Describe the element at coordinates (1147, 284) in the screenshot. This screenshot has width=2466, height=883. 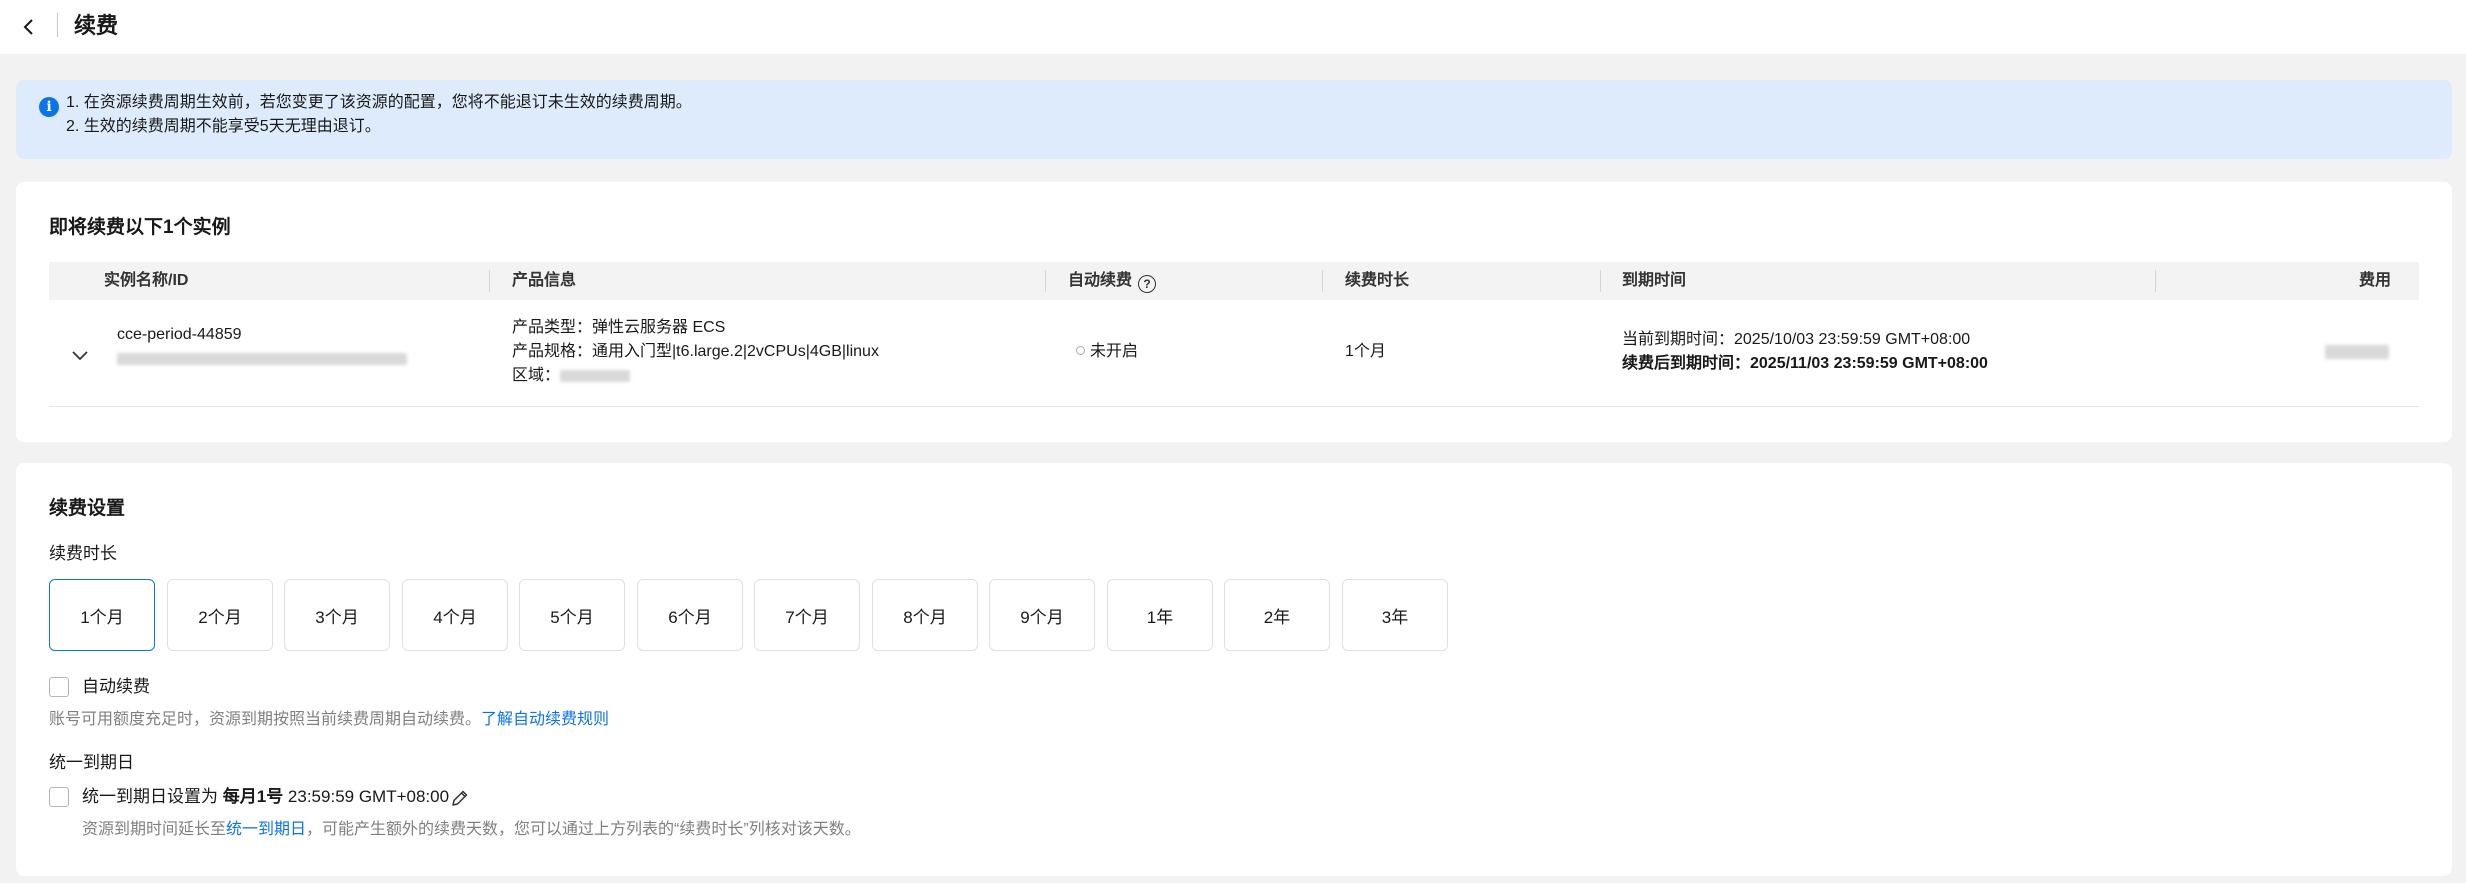
I see `help-icon: ?` at that location.